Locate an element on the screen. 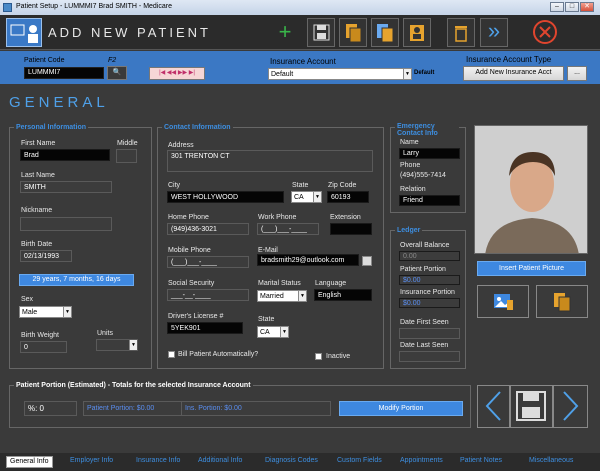 The width and height of the screenshot is (600, 471). address-label: Address is located at coordinates (181, 145).